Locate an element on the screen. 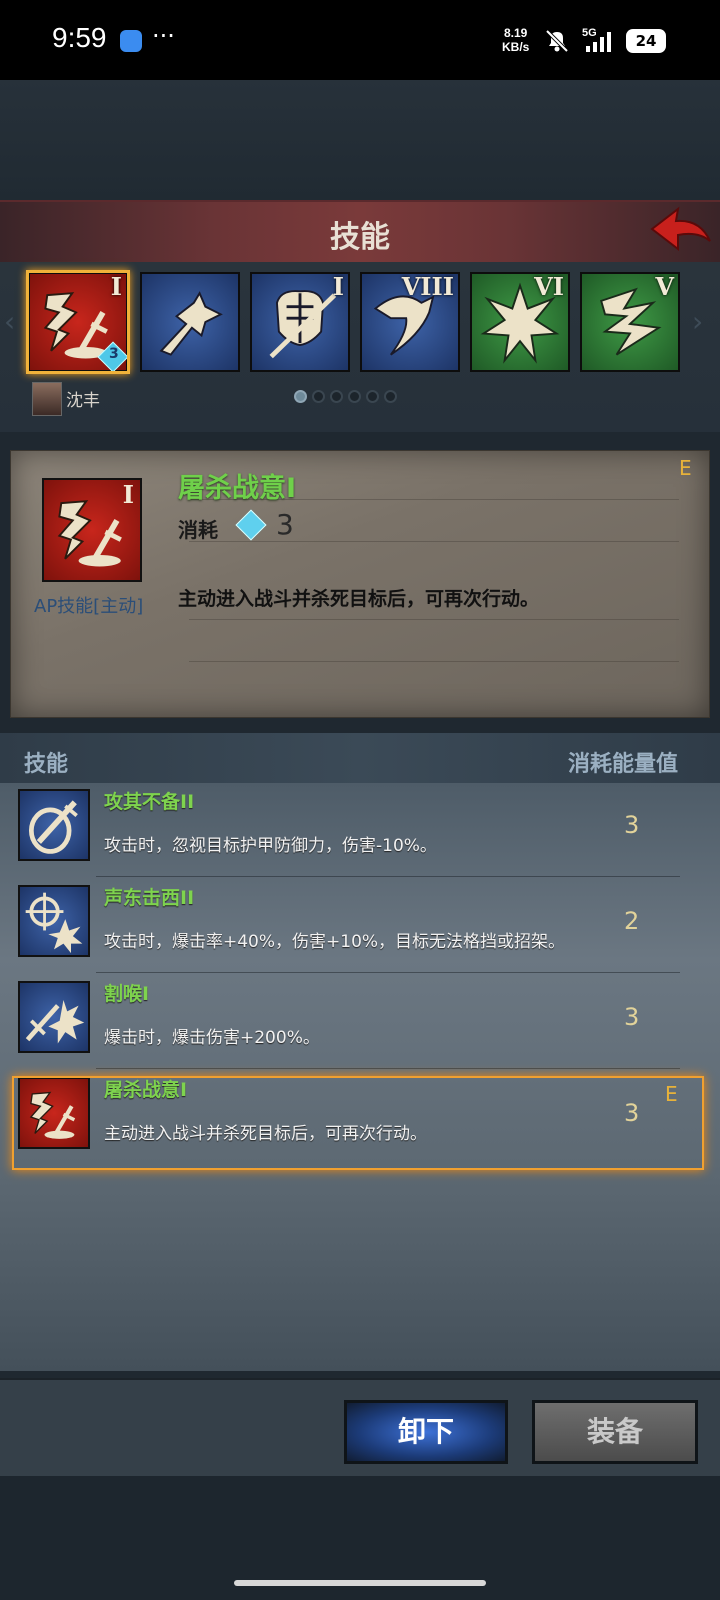  skill-name: 屠杀战意I is located at coordinates (237, 488).